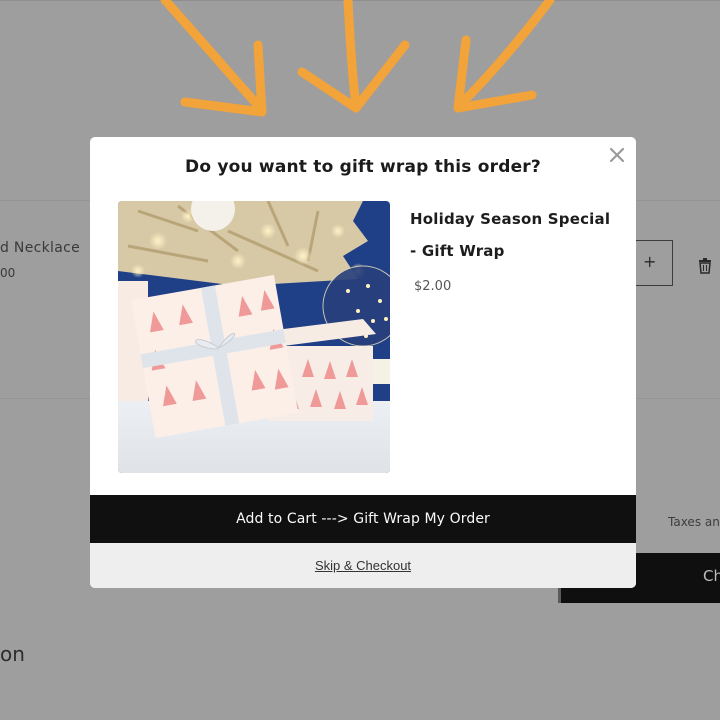 The image size is (720, 720). Describe the element at coordinates (433, 286) in the screenshot. I see `product-price: $2.00` at that location.